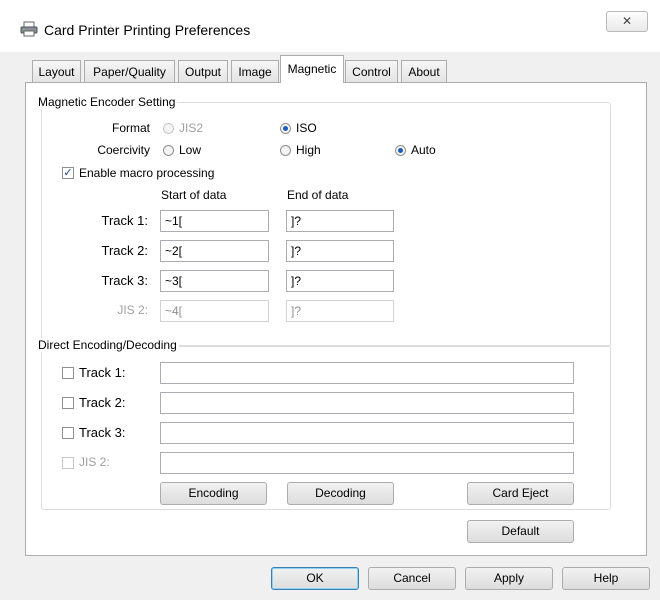  Describe the element at coordinates (102, 372) in the screenshot. I see `direct-track1-label: Track 1:` at that location.